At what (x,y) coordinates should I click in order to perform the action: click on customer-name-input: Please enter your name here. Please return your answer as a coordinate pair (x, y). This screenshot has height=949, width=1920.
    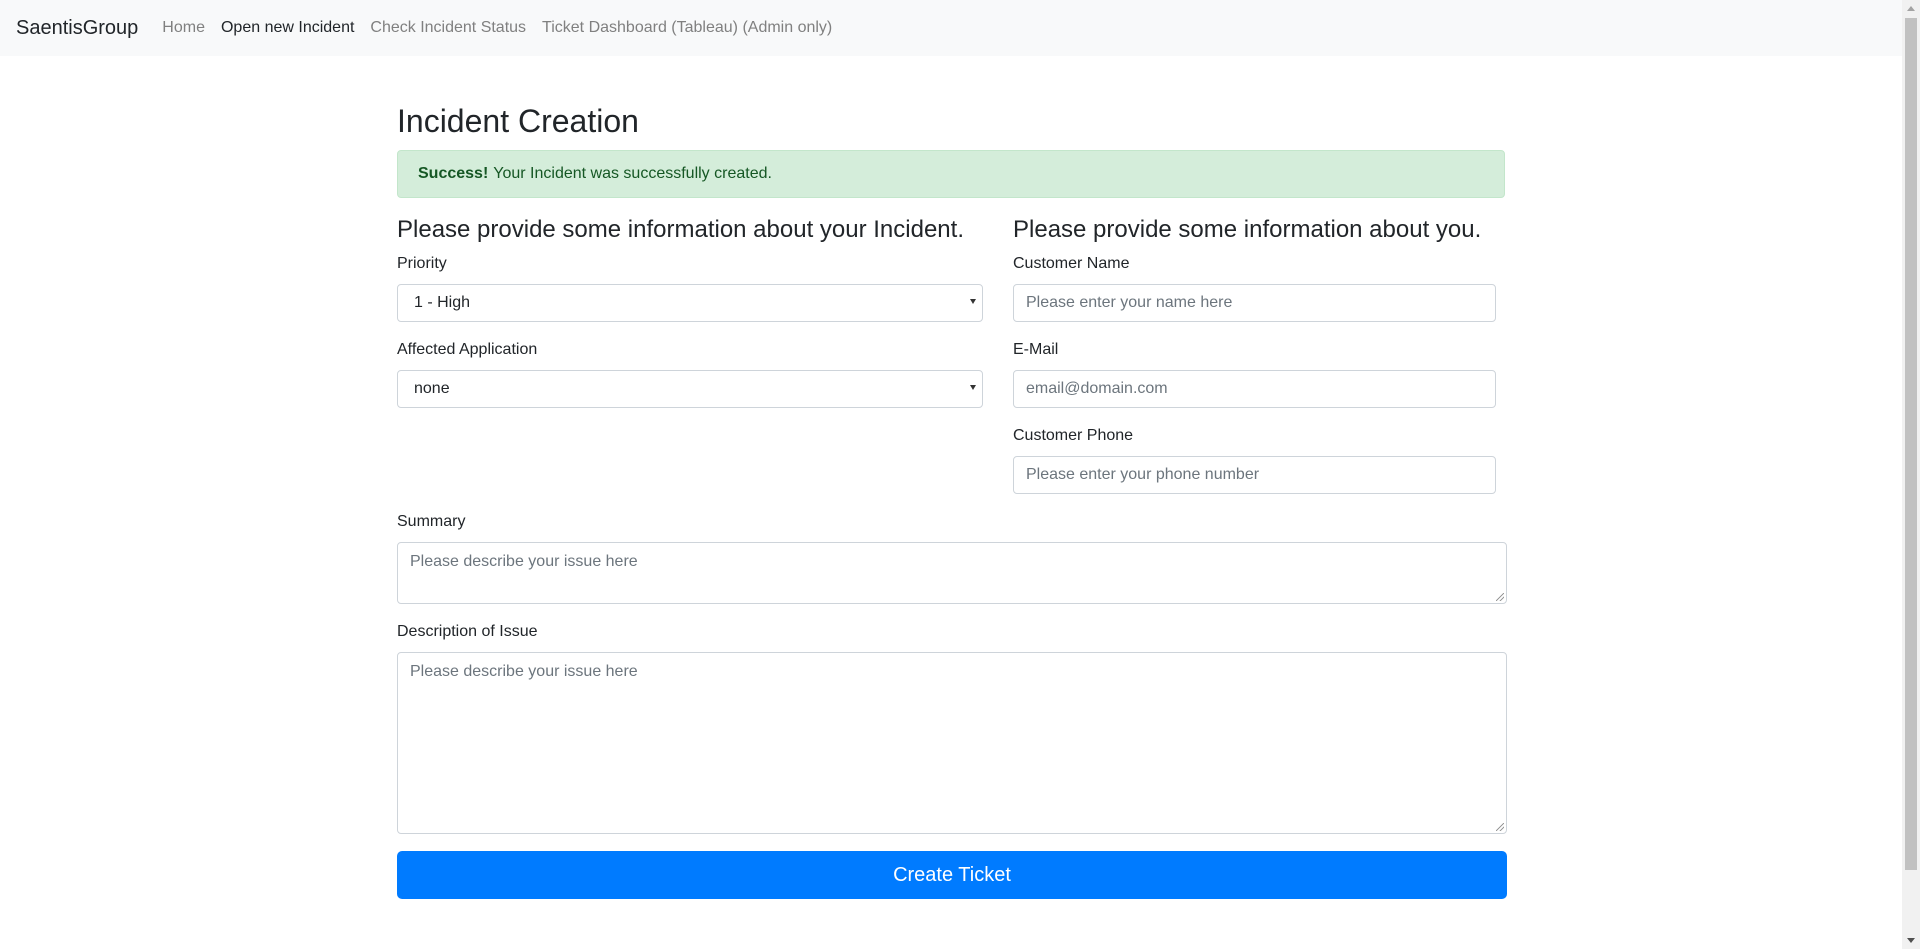
    Looking at the image, I should click on (1254, 303).